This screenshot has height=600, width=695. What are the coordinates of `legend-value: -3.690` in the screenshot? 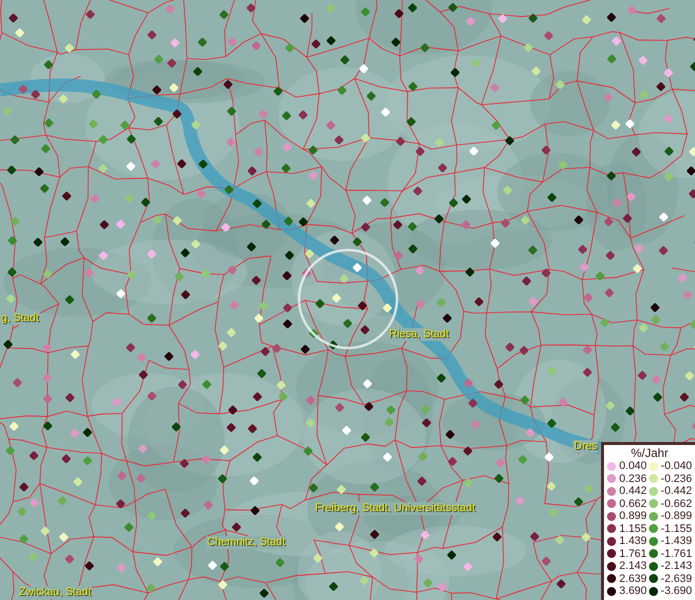 It's located at (676, 591).